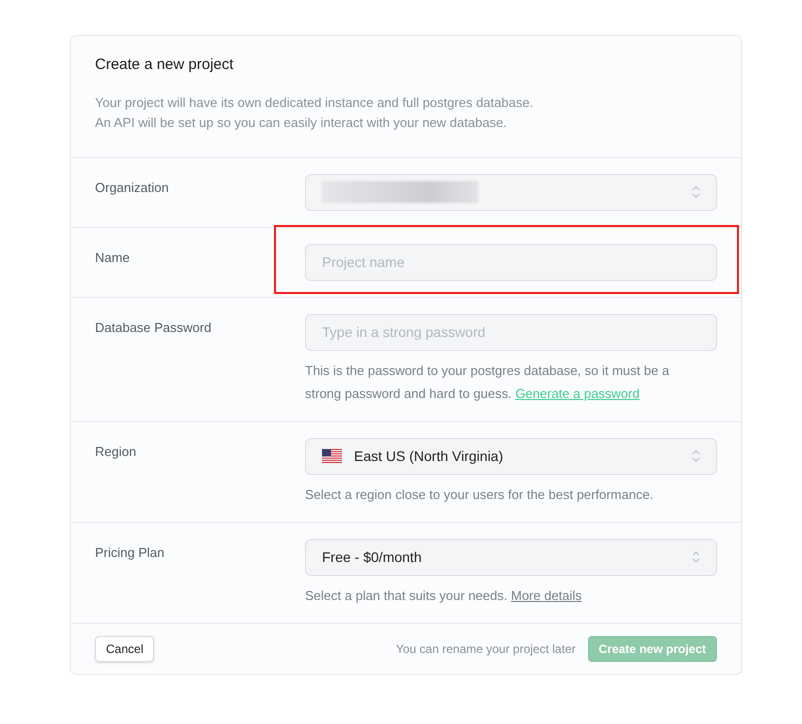 The width and height of the screenshot is (802, 724). What do you see at coordinates (486, 649) in the screenshot?
I see `footer-note: You can rename your project later` at bounding box center [486, 649].